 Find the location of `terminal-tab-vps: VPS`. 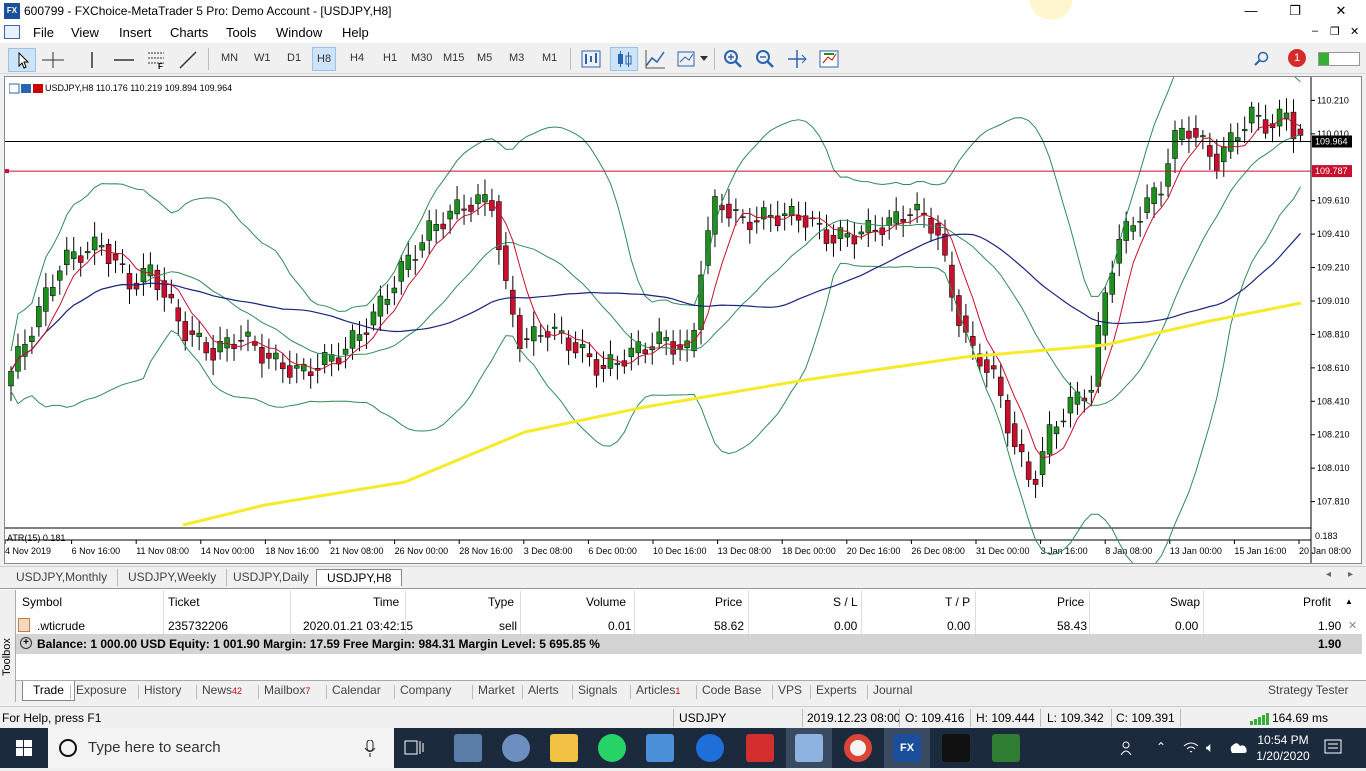

terminal-tab-vps: VPS is located at coordinates (790, 690).